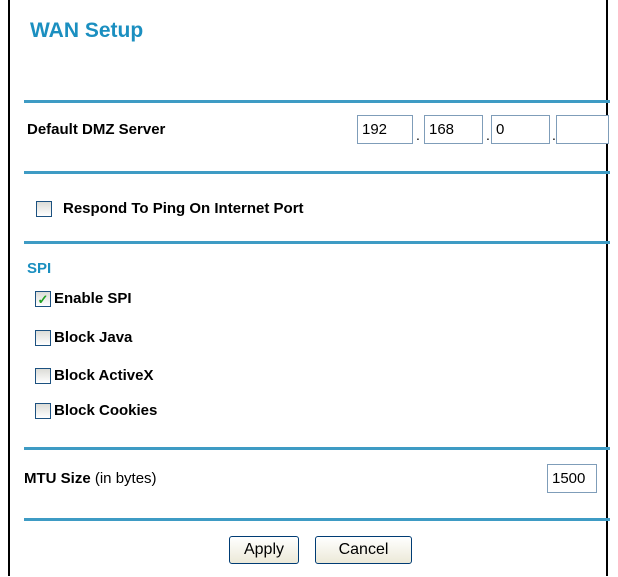  I want to click on block-java-checkbox, so click(43, 338).